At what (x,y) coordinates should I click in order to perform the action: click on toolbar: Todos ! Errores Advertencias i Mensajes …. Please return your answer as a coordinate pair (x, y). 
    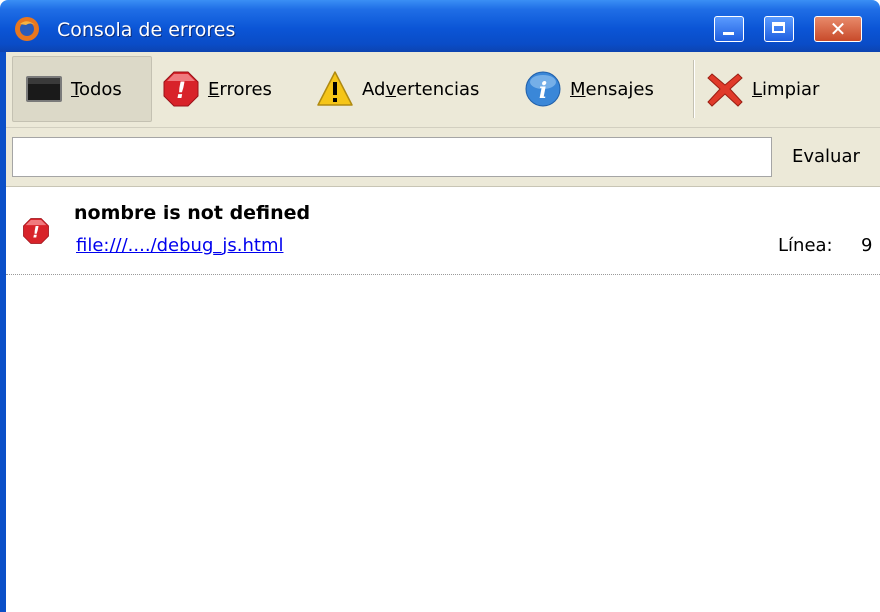
    Looking at the image, I should click on (443, 90).